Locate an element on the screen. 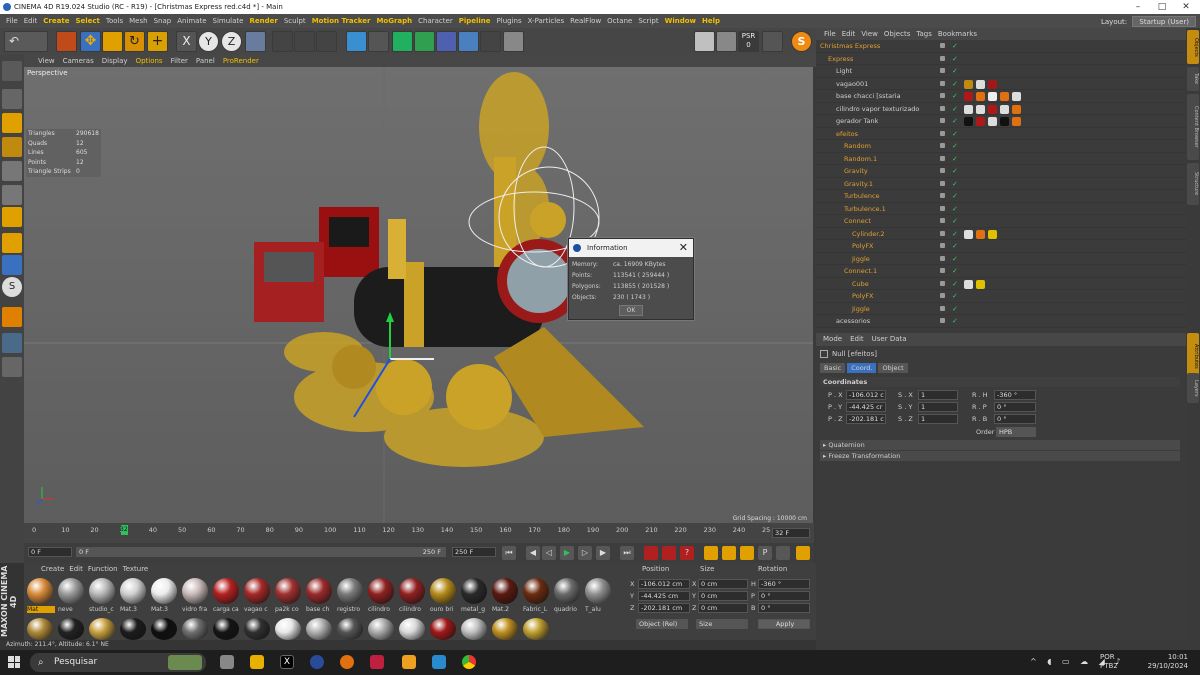 The width and height of the screenshot is (1200, 675). material-menu-edit: Edit is located at coordinates (76, 569).